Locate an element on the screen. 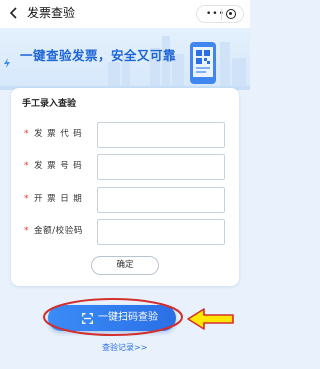 The height and width of the screenshot is (369, 320). page-title: 发票查验 is located at coordinates (51, 13).